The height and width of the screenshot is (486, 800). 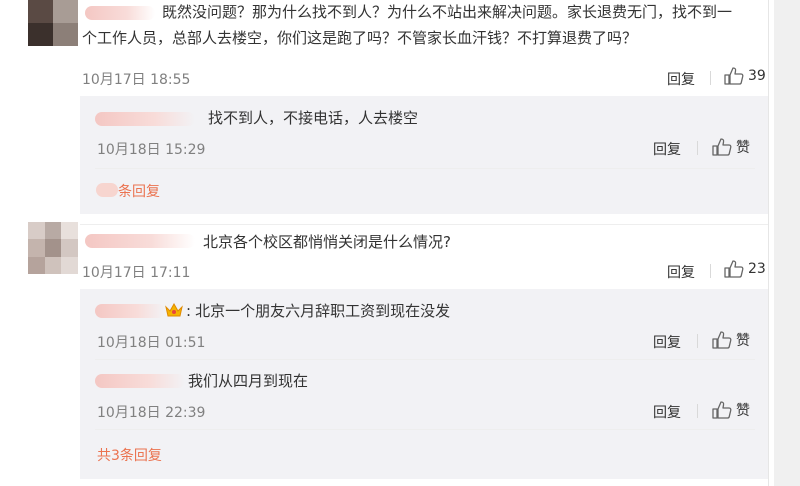 I want to click on count-blurred, so click(x=107, y=190).